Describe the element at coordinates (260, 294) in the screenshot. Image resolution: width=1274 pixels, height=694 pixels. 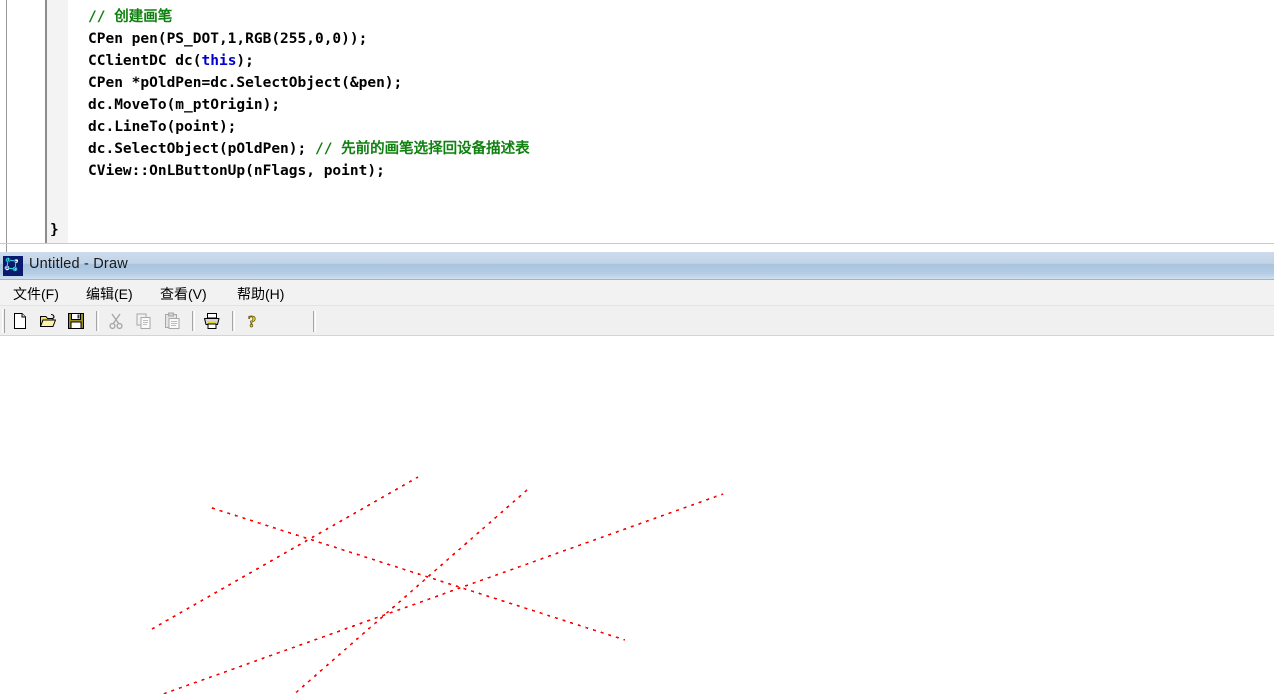
I see `menu-item-help: 帮助(H)` at that location.